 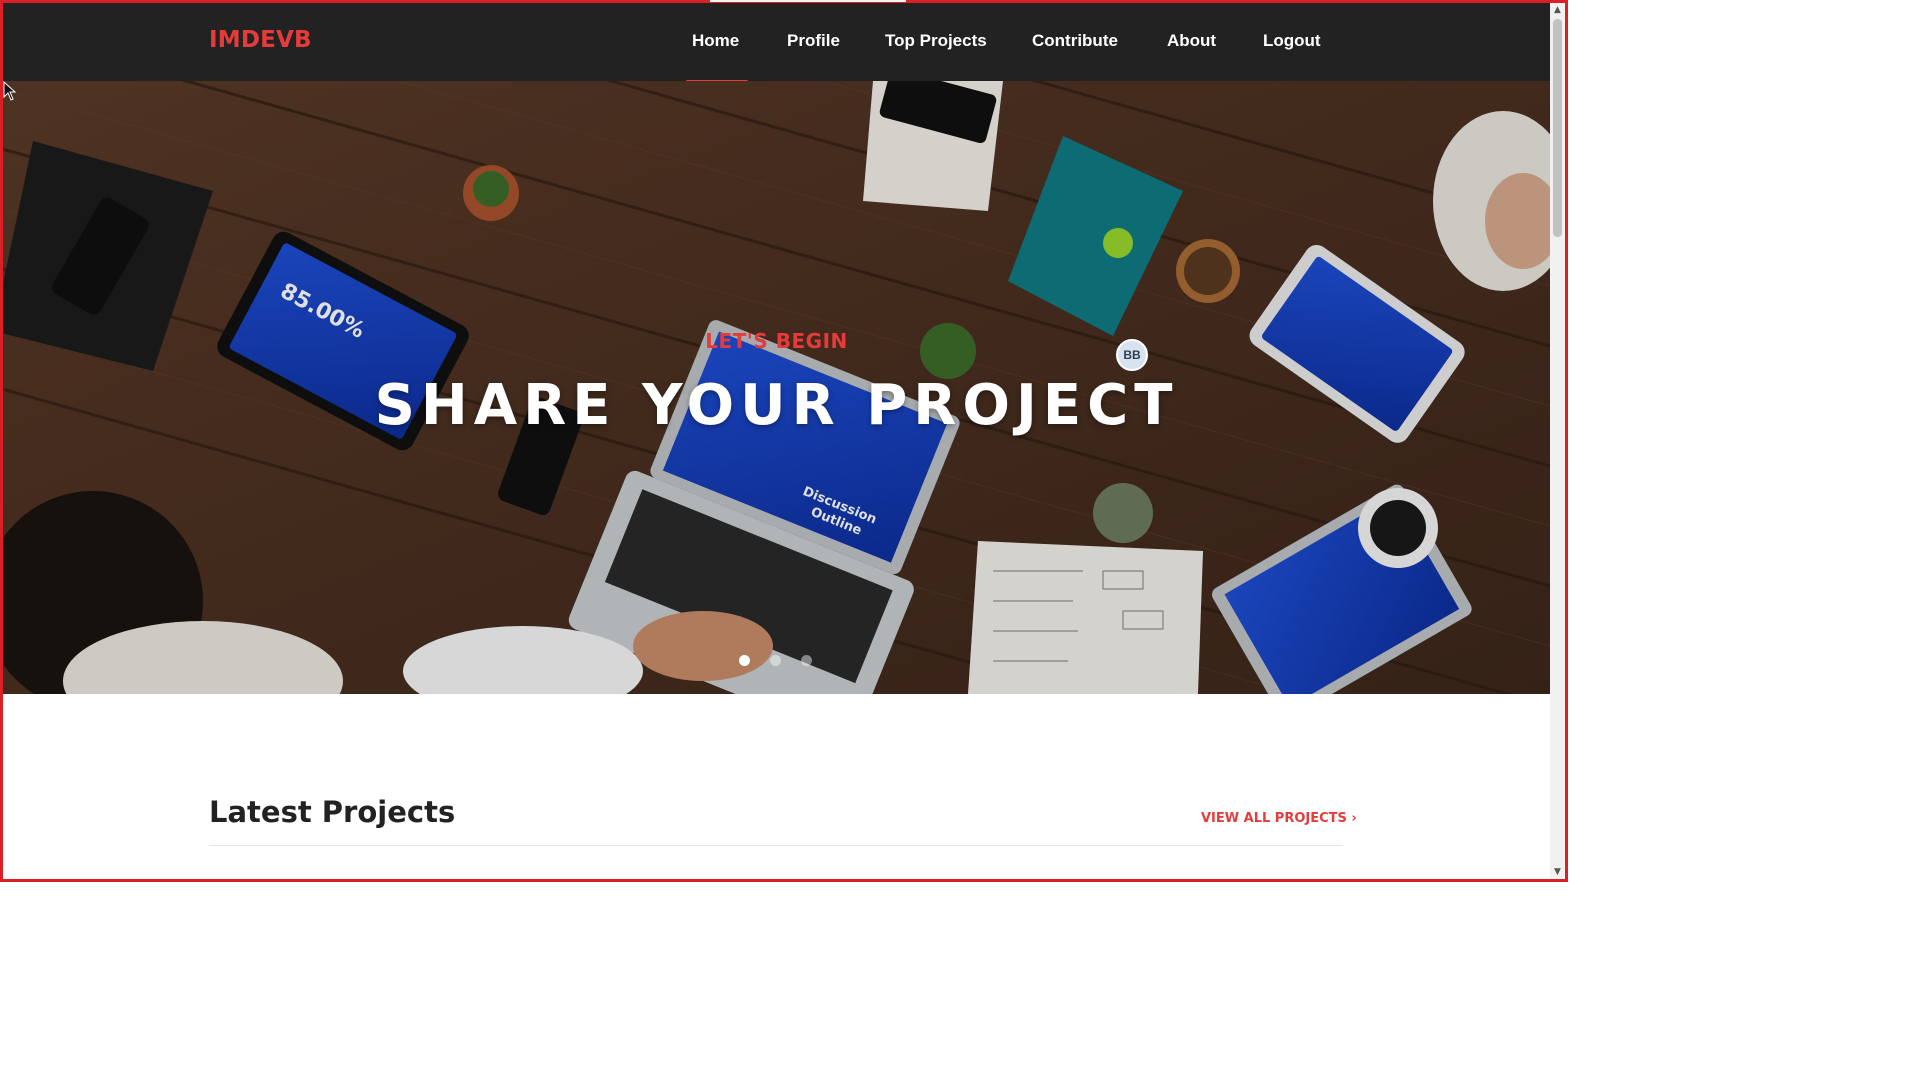 I want to click on brand-logo: IMDEVB, so click(x=260, y=40).